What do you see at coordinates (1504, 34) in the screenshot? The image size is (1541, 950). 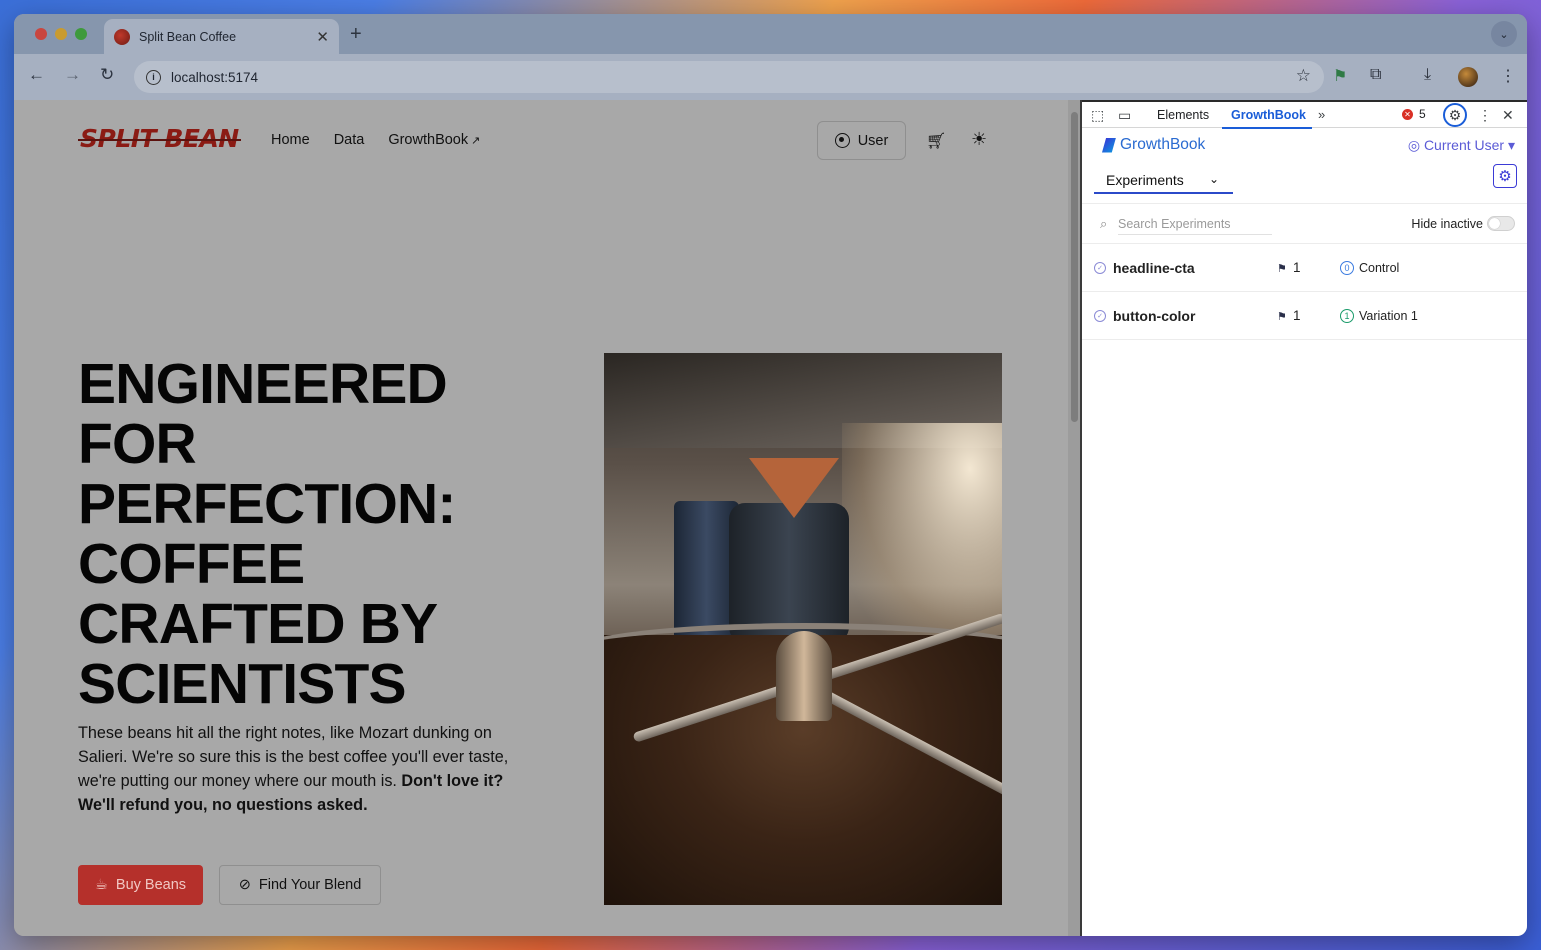 I see `tab-search-chevron-icon: ⌄` at bounding box center [1504, 34].